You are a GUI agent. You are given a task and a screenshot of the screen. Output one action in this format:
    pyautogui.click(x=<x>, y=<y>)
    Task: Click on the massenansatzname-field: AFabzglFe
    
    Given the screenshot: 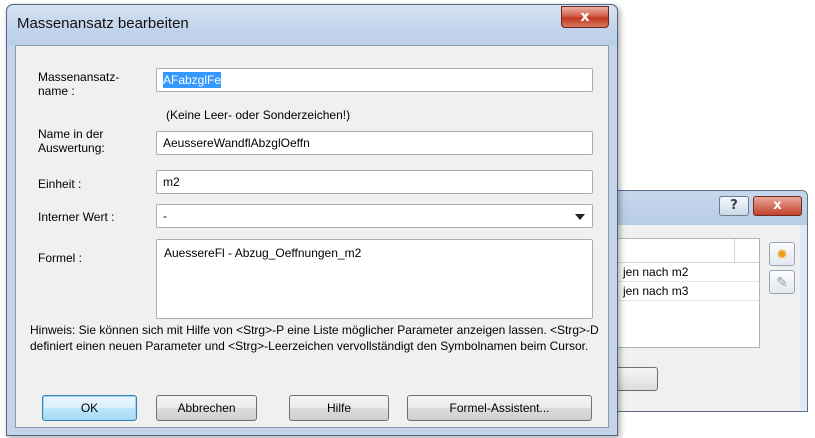 What is the action you would take?
    pyautogui.click(x=374, y=80)
    